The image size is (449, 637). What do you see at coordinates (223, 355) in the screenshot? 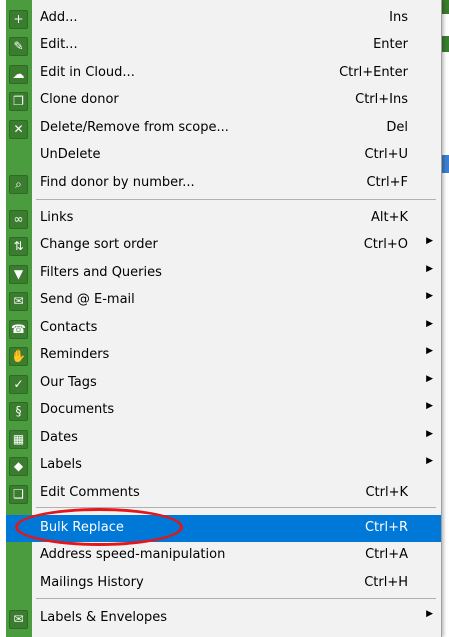
I see `menu-item-reminders: ✋ Reminders ▶` at bounding box center [223, 355].